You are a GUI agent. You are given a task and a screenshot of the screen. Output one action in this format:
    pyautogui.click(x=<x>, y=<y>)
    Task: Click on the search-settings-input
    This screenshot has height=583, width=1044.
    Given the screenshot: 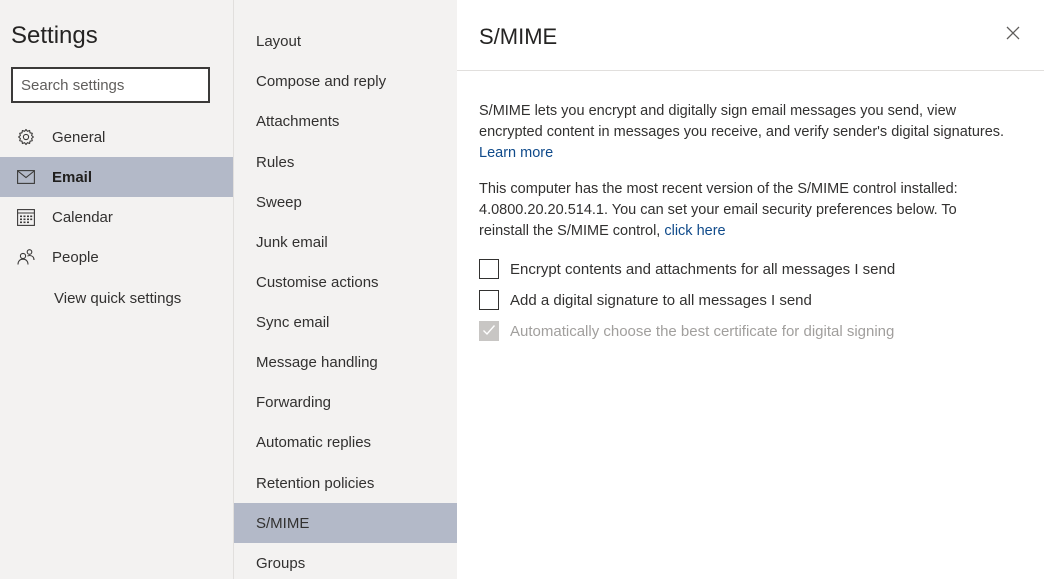 What is the action you would take?
    pyautogui.click(x=107, y=85)
    